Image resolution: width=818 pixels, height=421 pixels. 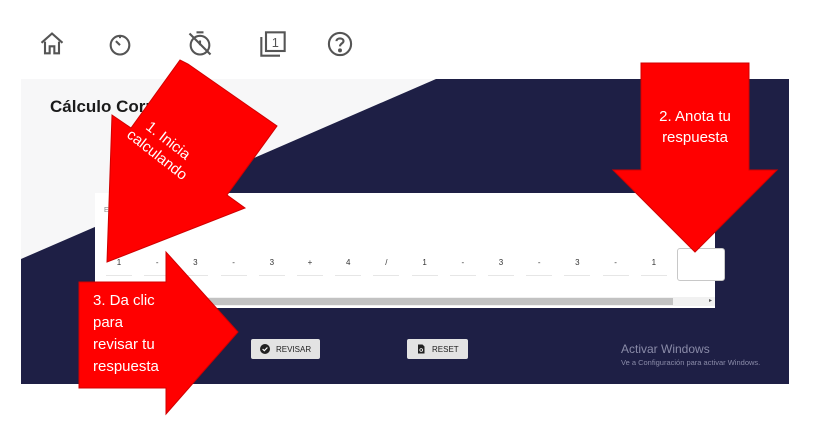 I want to click on annotation-step3: 3. Da clic para revisar tu respuesta, so click(x=126, y=334).